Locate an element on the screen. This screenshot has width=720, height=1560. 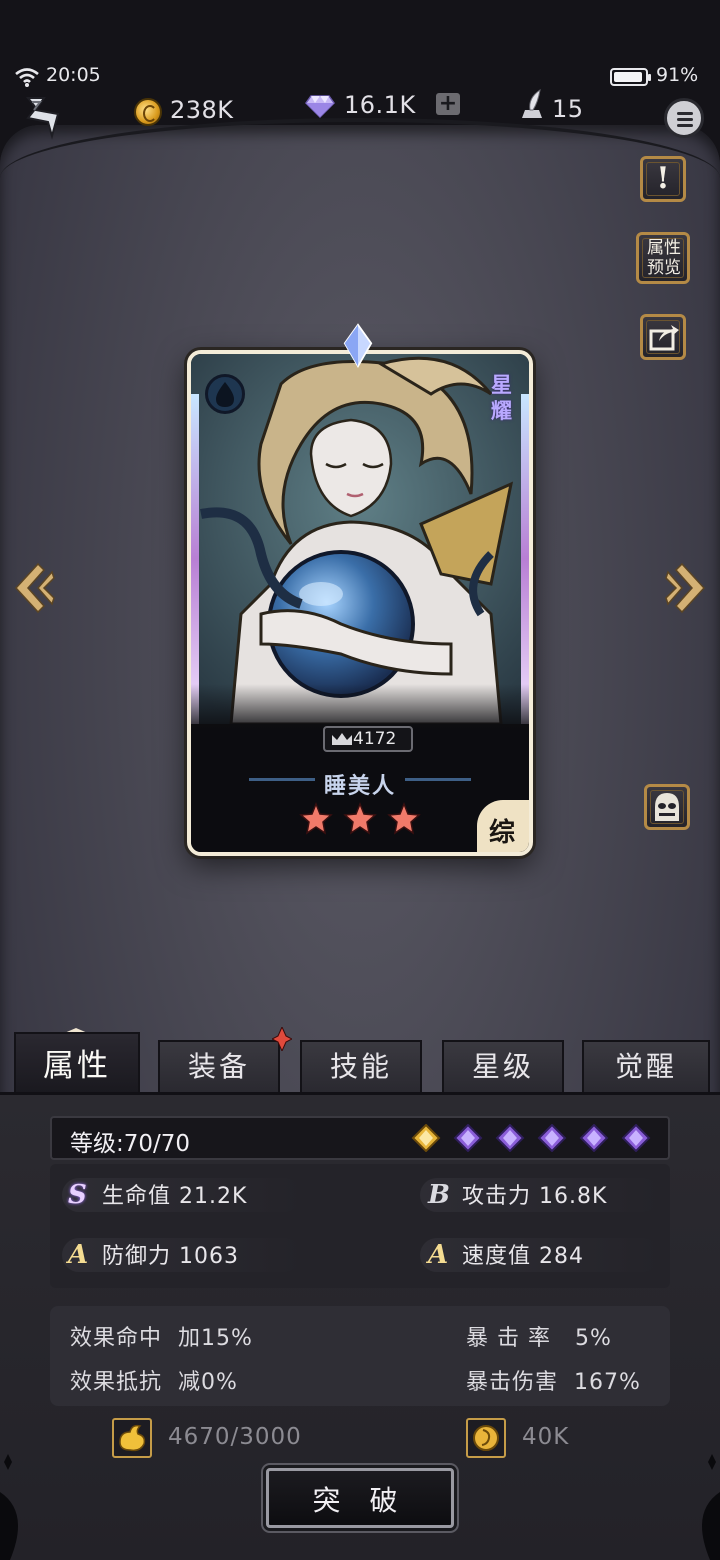
level-gem-indicators is located at coordinates (531, 1138).